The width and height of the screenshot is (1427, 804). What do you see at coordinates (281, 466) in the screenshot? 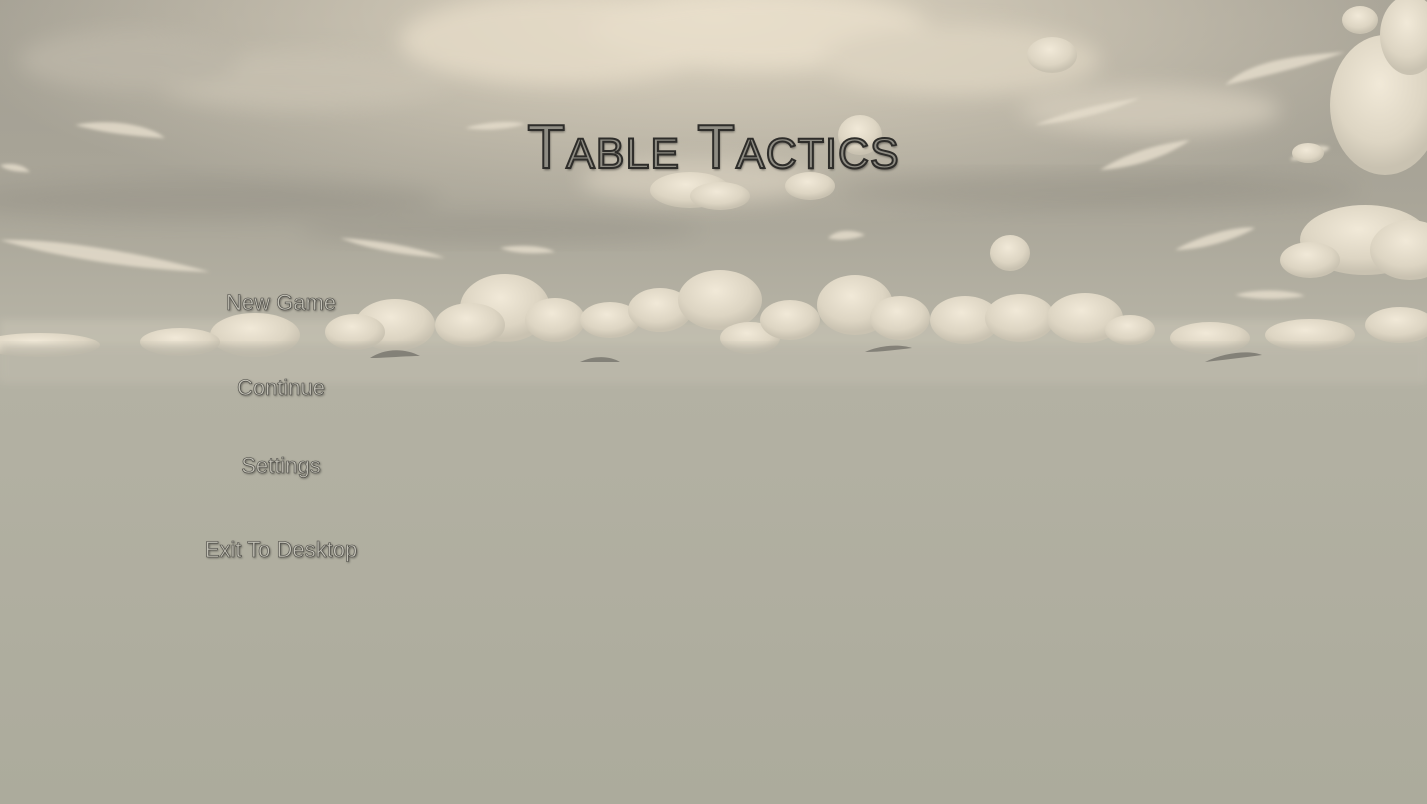
I see `settings-button: Settings` at bounding box center [281, 466].